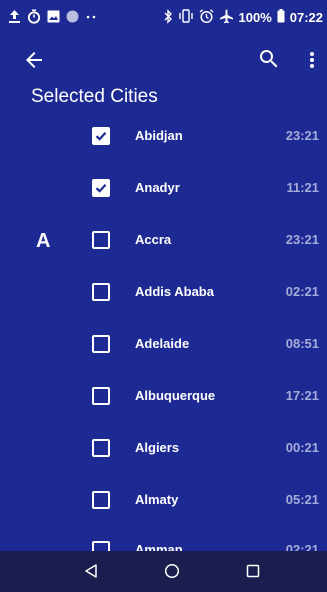  I want to click on city-name: Albuquerque, so click(175, 395).